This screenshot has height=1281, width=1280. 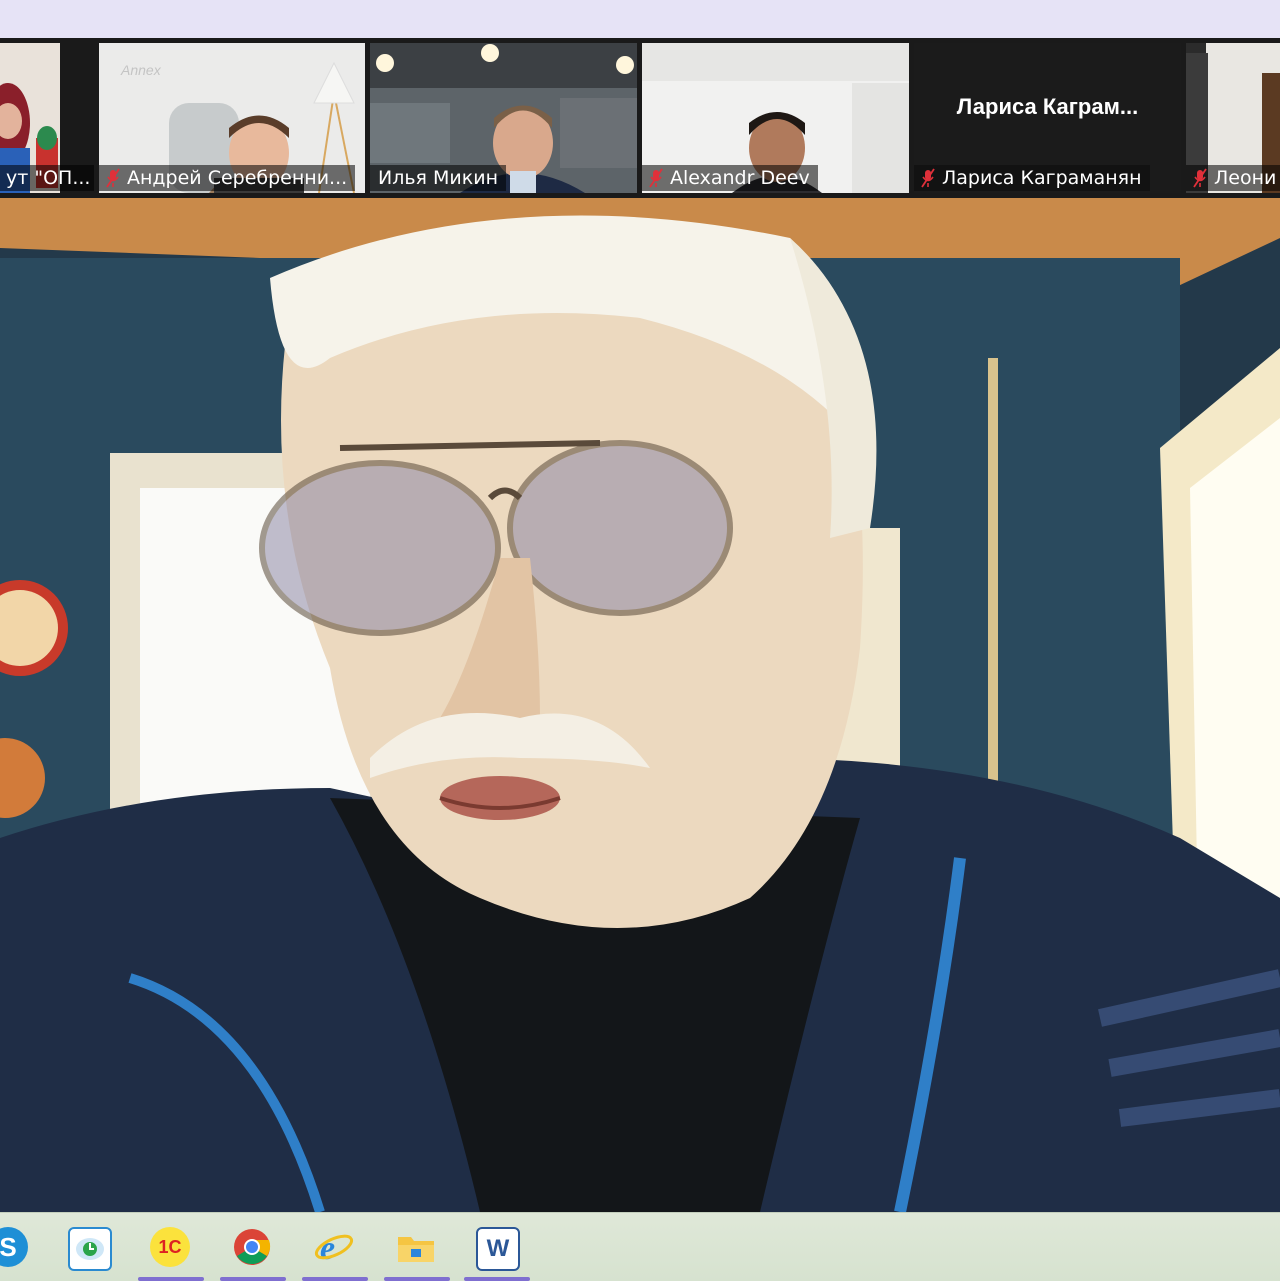 I want to click on word-label: W, so click(x=498, y=1248).